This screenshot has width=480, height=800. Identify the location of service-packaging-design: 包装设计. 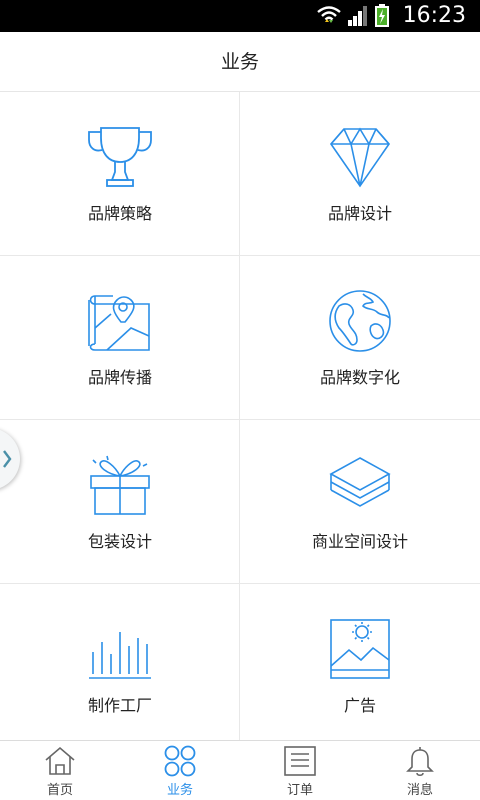
(120, 502).